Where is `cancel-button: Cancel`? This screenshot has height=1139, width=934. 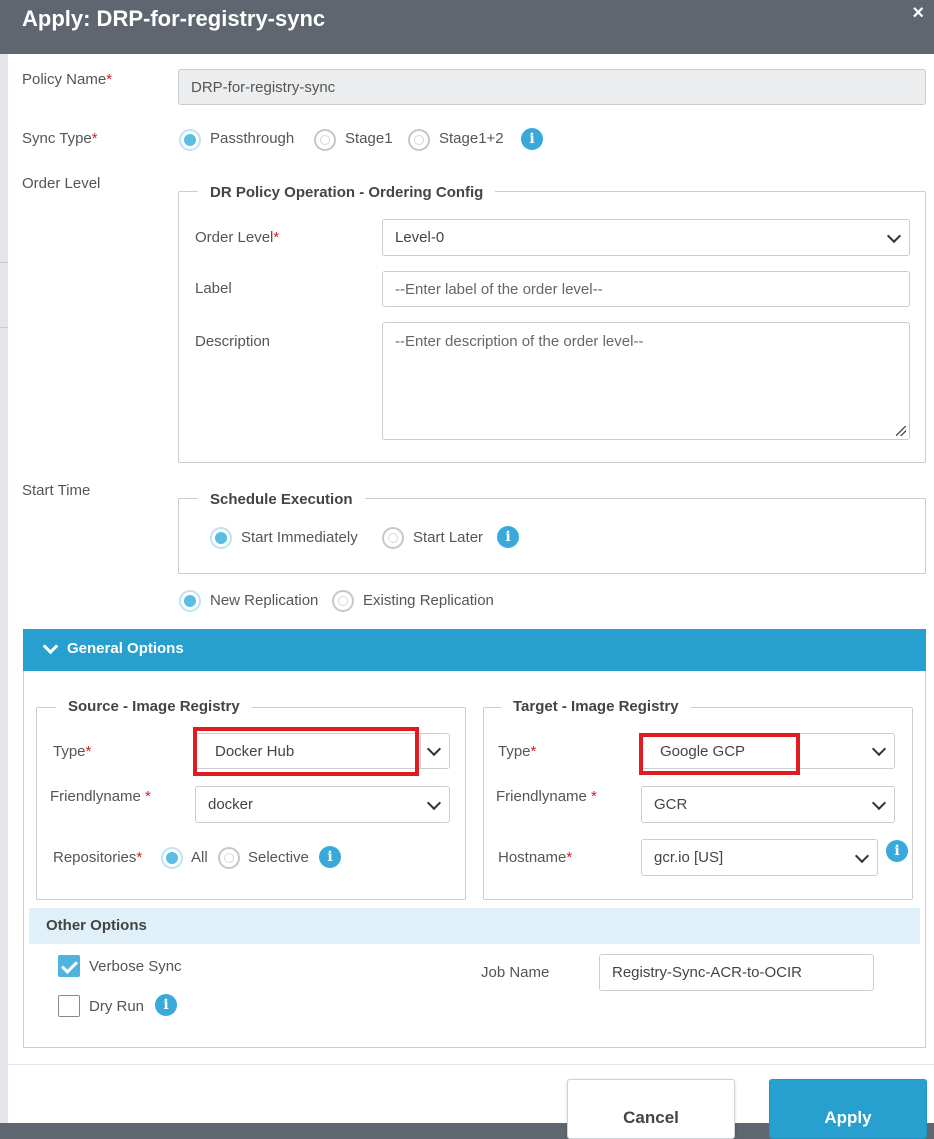
cancel-button: Cancel is located at coordinates (651, 1109).